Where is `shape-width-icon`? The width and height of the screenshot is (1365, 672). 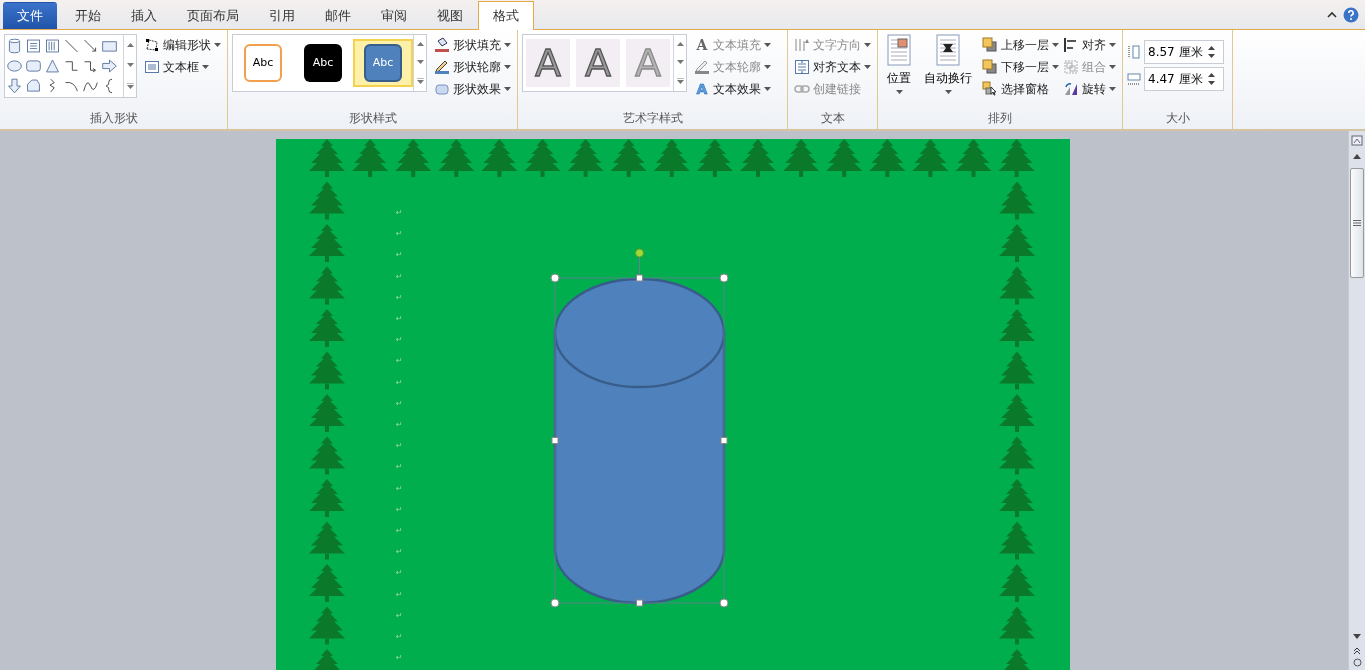 shape-width-icon is located at coordinates (1134, 79).